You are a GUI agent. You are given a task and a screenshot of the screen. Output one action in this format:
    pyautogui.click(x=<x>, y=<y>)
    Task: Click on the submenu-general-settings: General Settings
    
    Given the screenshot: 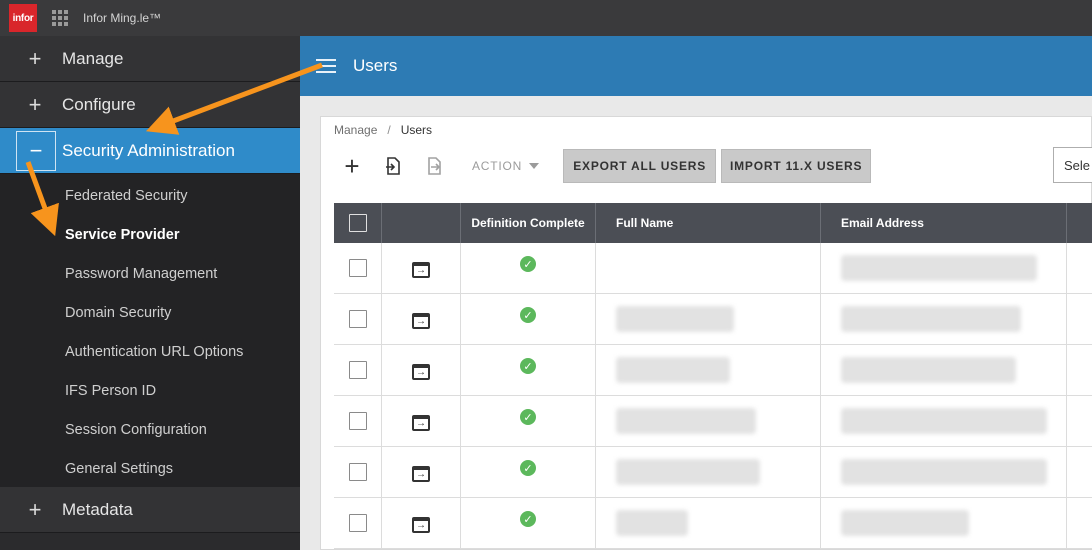 What is the action you would take?
    pyautogui.click(x=150, y=468)
    